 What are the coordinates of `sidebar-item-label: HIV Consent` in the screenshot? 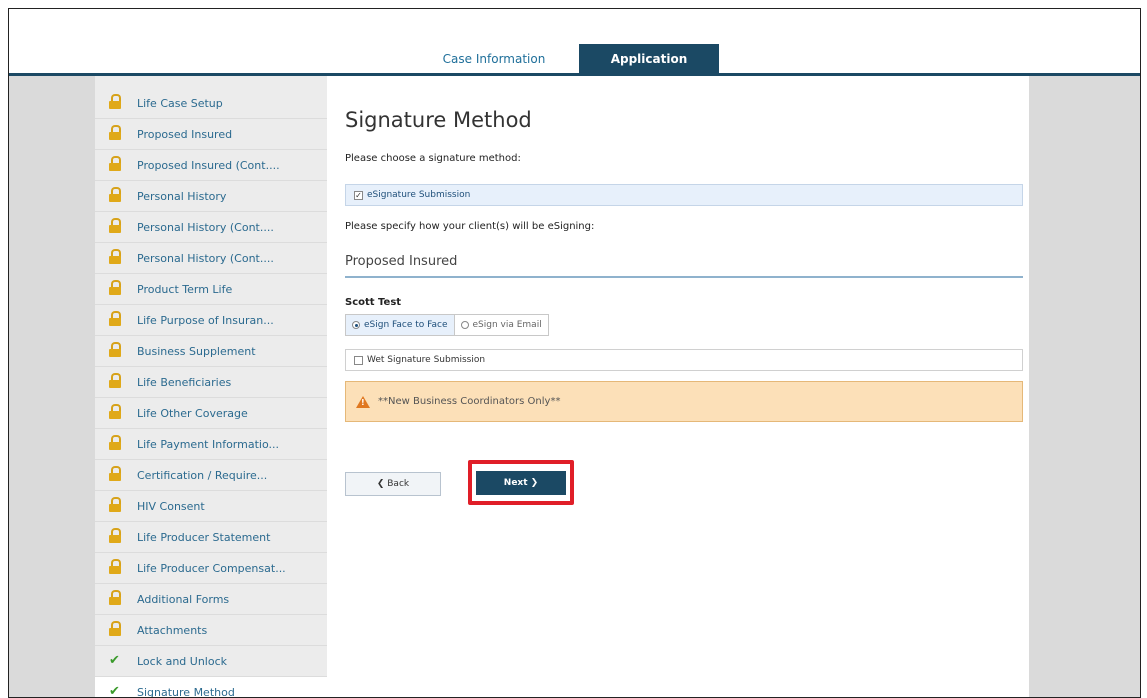 It's located at (171, 506).